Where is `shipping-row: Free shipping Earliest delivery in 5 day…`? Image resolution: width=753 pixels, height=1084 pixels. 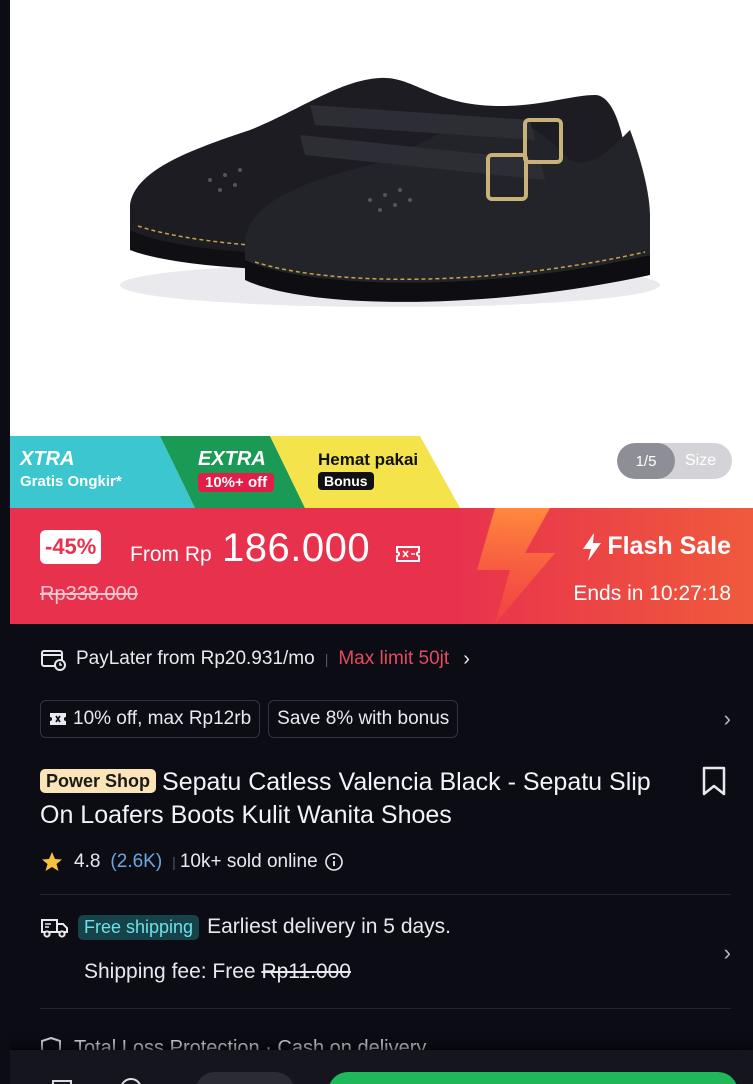 shipping-row: Free shipping Earliest delivery in 5 day… is located at coordinates (245, 927).